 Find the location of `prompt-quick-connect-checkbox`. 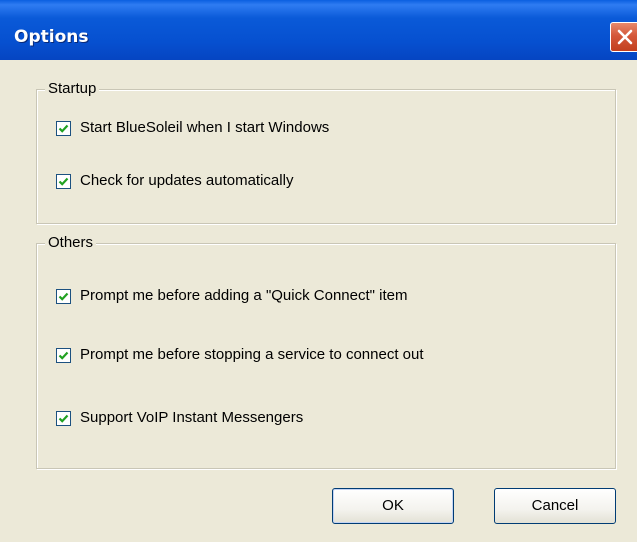

prompt-quick-connect-checkbox is located at coordinates (63, 296).